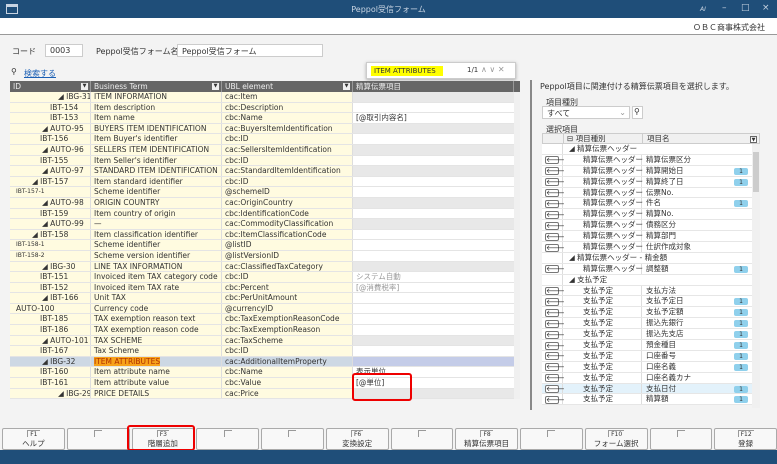 The width and height of the screenshot is (777, 464). Describe the element at coordinates (287, 86) in the screenshot. I see `col-ubl: UBL element ▼` at that location.